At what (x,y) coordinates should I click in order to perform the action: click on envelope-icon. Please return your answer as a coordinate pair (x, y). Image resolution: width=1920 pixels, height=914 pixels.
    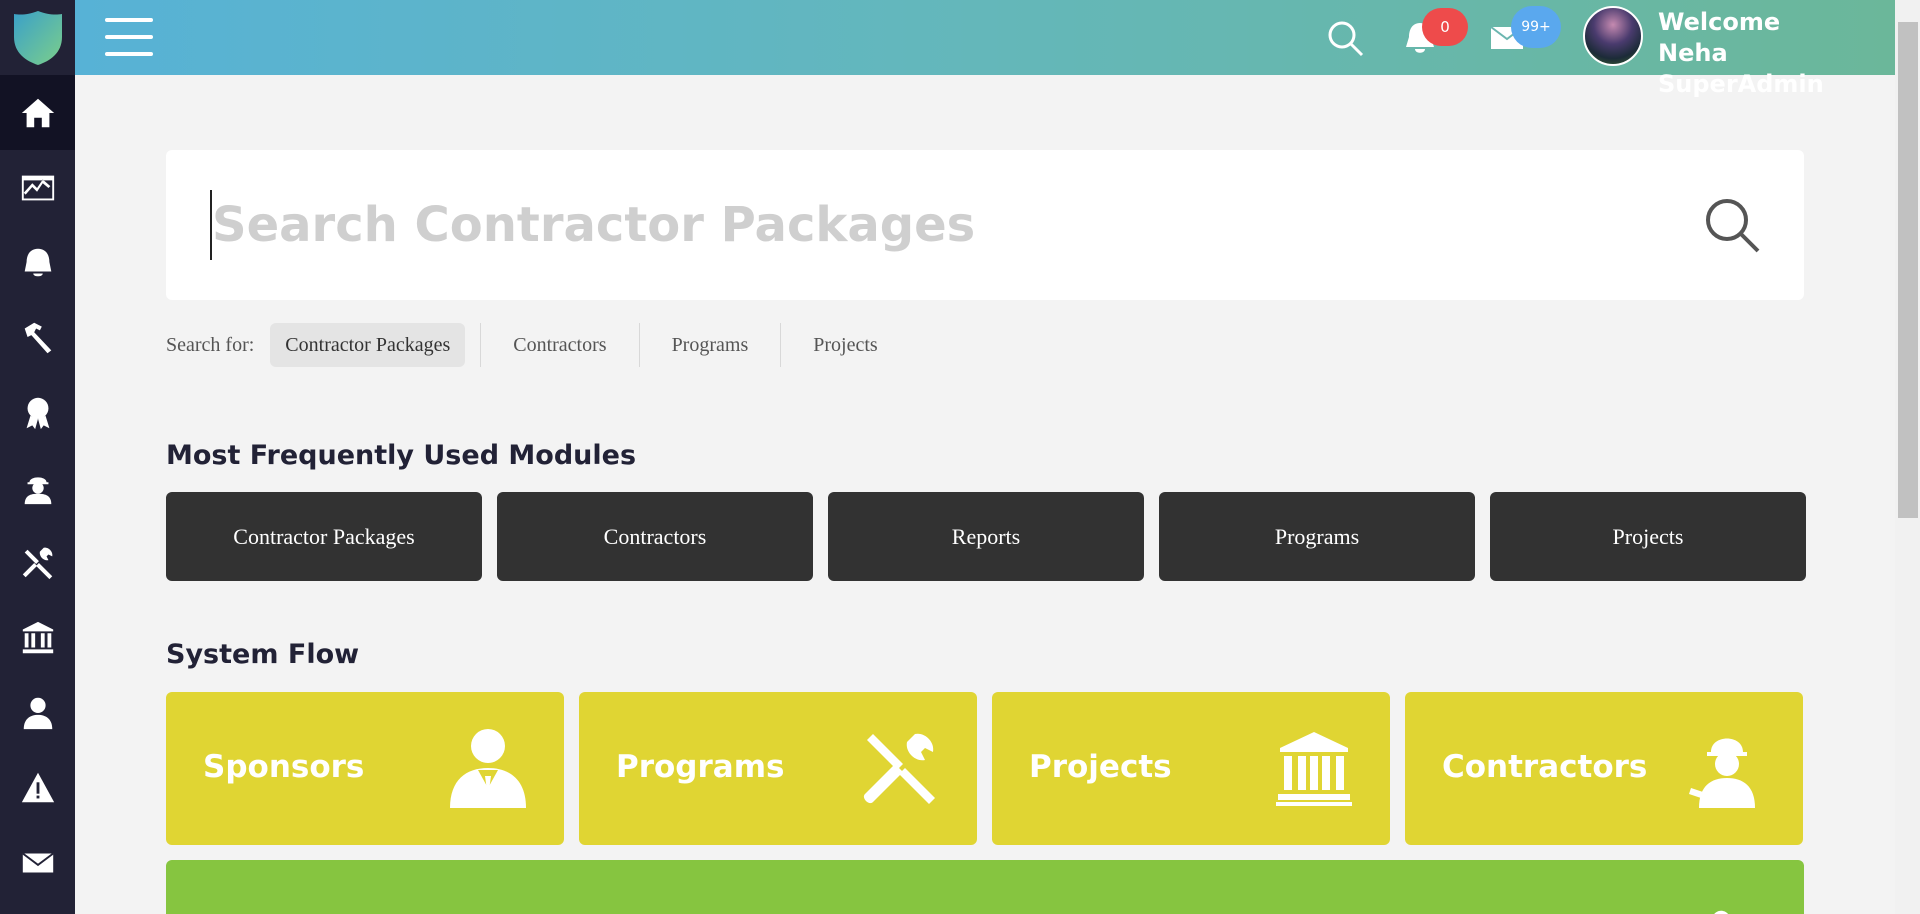
    Looking at the image, I should click on (37, 862).